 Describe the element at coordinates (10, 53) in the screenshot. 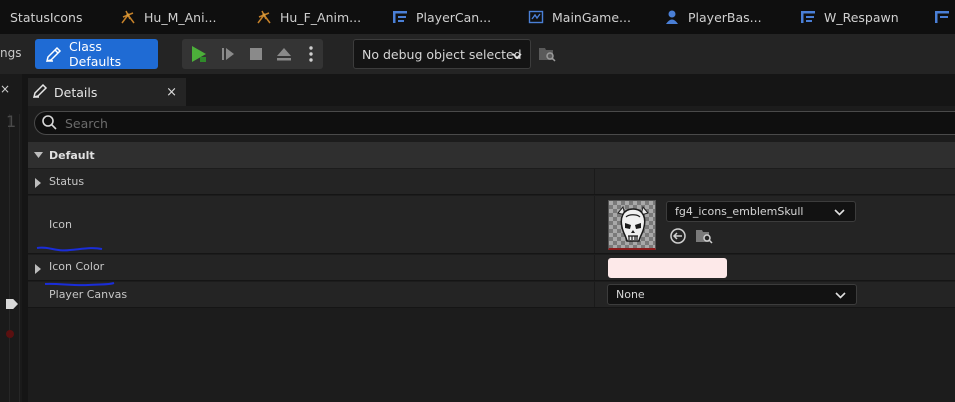

I see `class-settings-button: ngs` at that location.